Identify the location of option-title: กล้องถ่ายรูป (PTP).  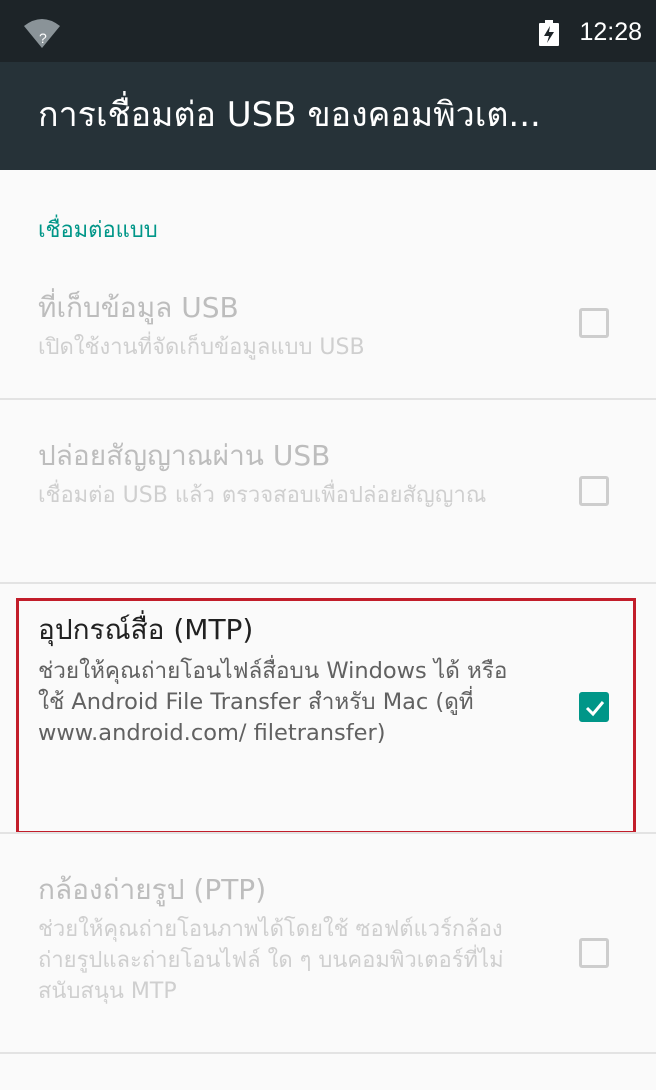
(152, 889).